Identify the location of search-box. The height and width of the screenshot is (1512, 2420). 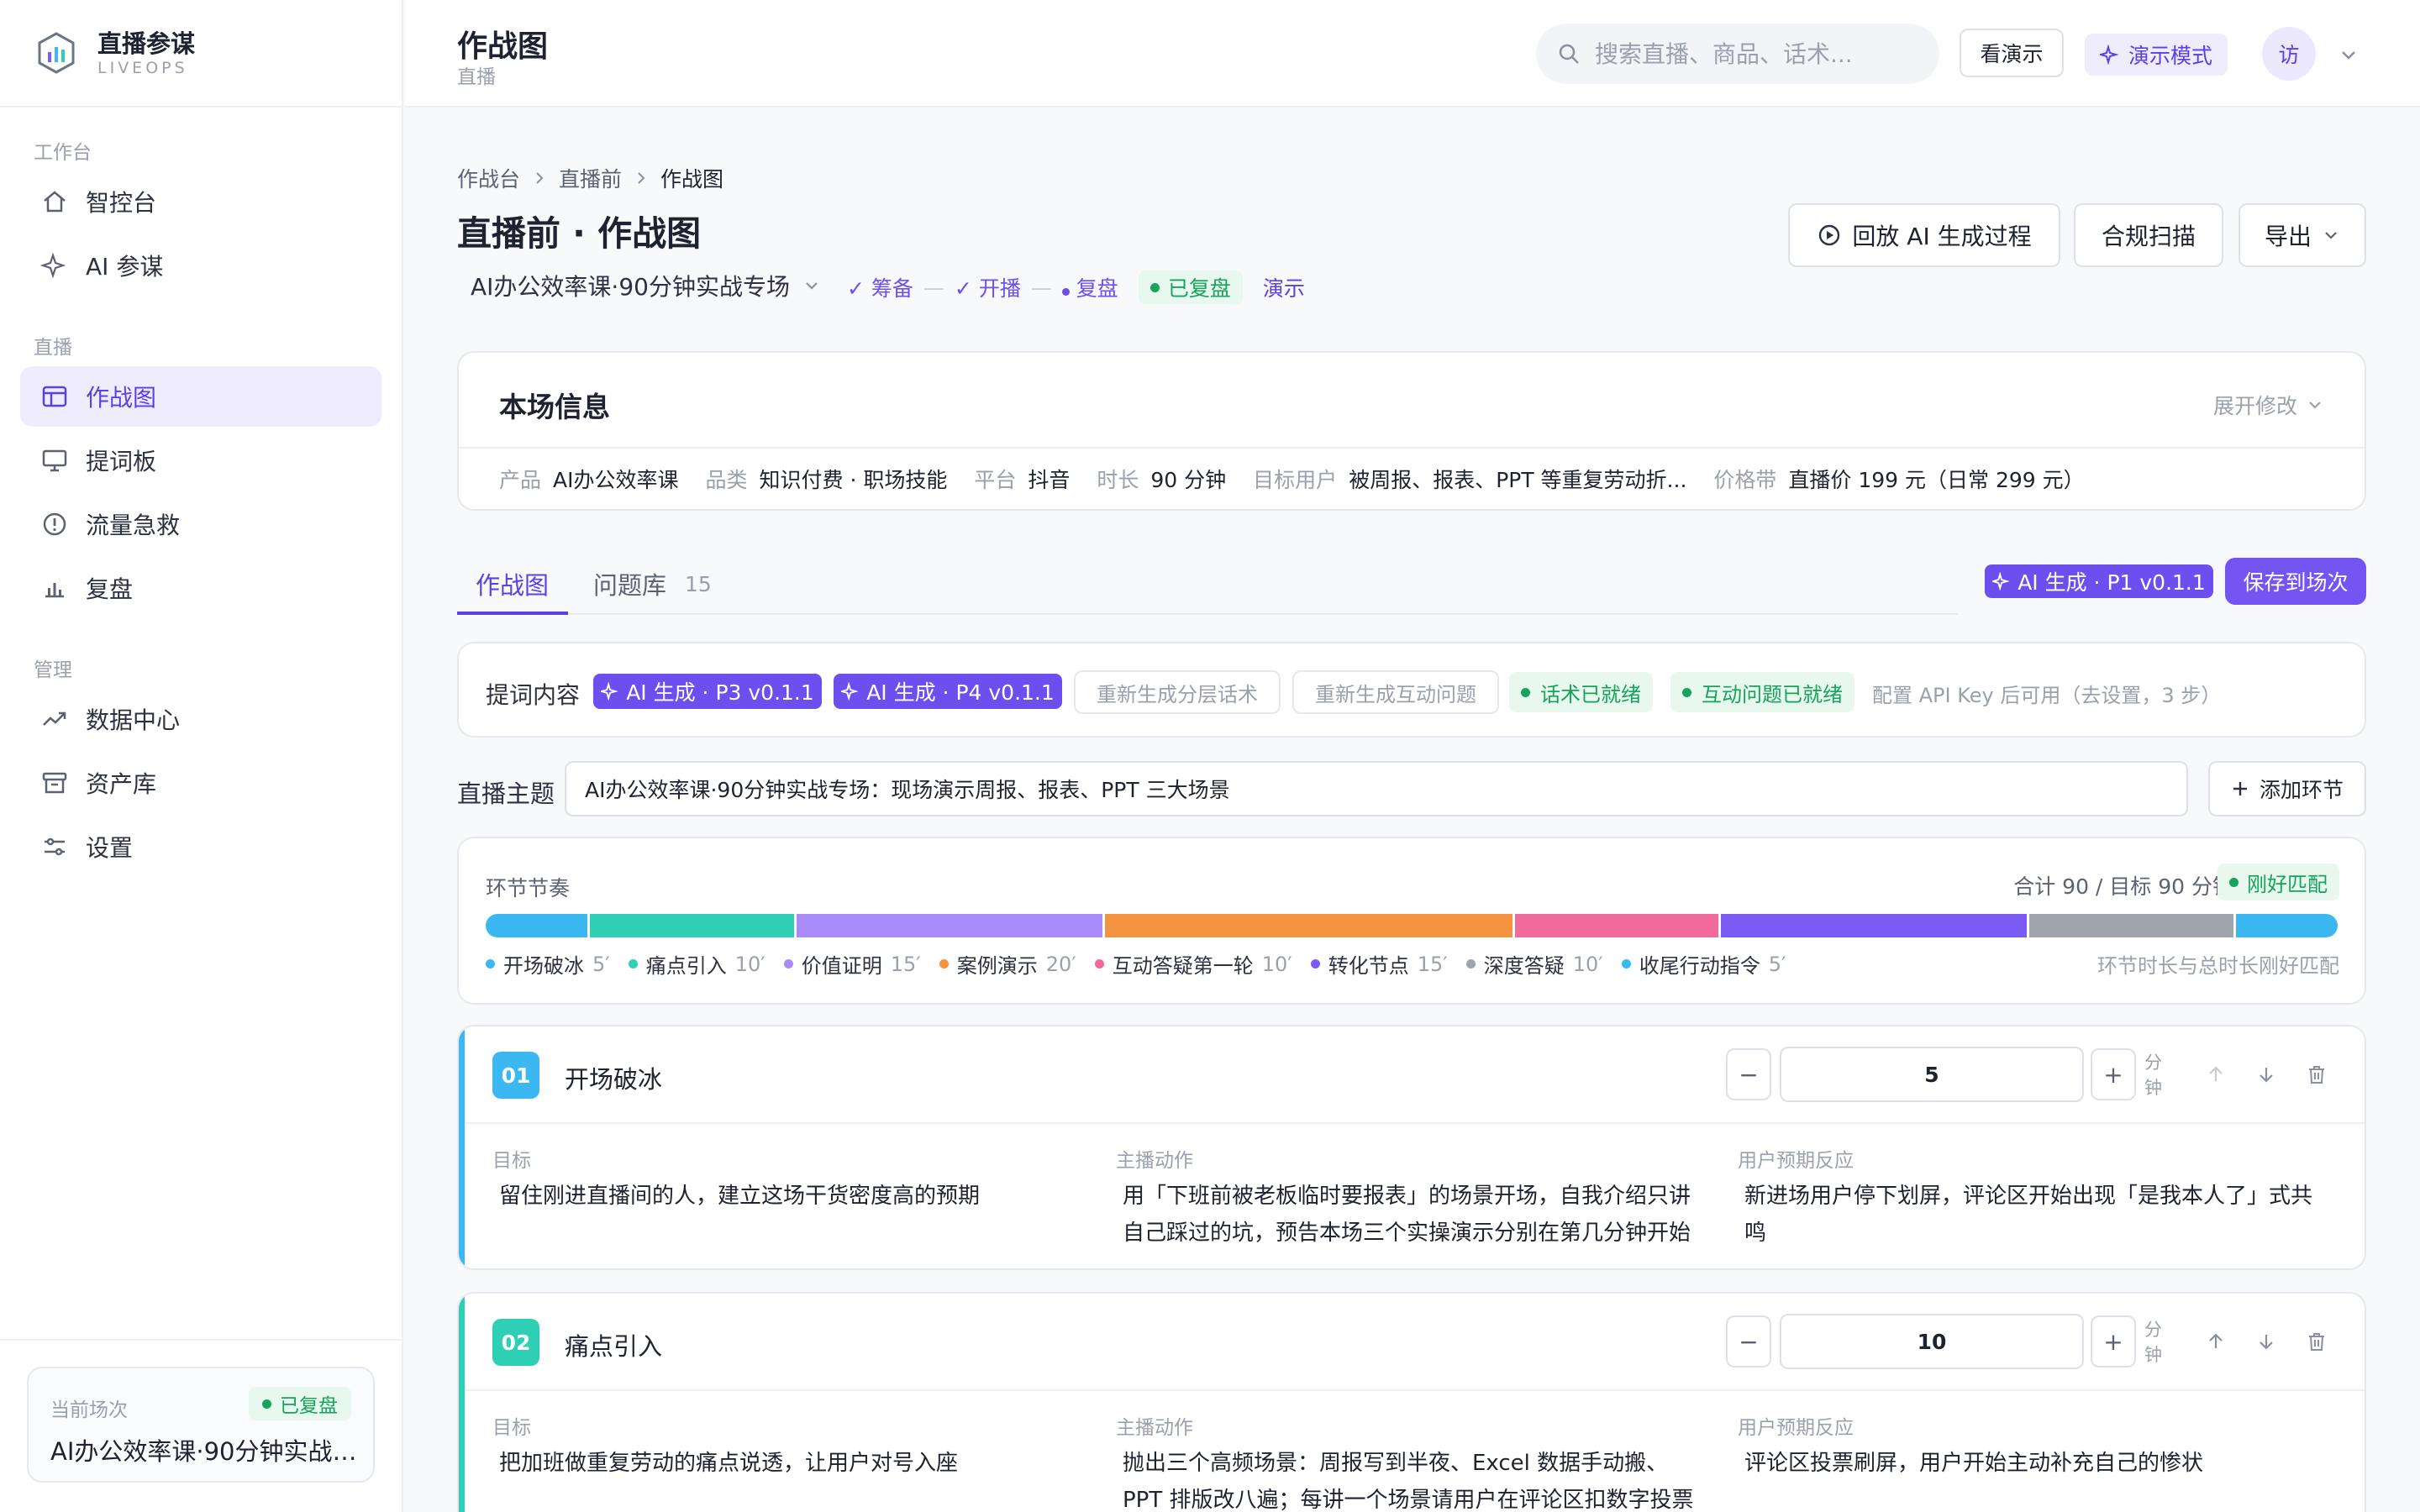
(1738, 54).